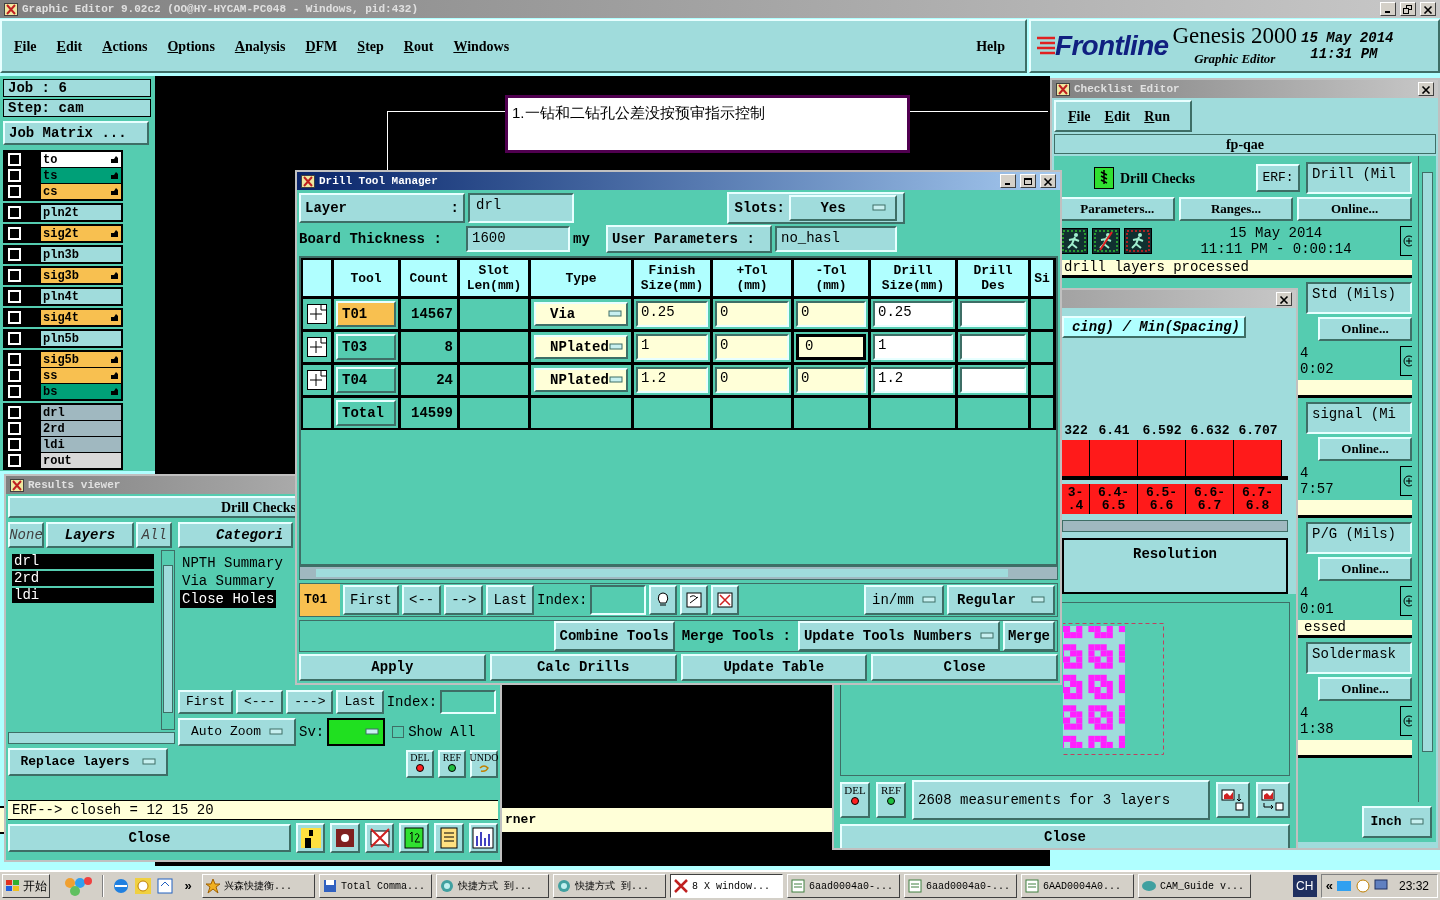 Image resolution: width=1440 pixels, height=900 pixels. Describe the element at coordinates (360, 702) in the screenshot. I see `nav-button: Last` at that location.